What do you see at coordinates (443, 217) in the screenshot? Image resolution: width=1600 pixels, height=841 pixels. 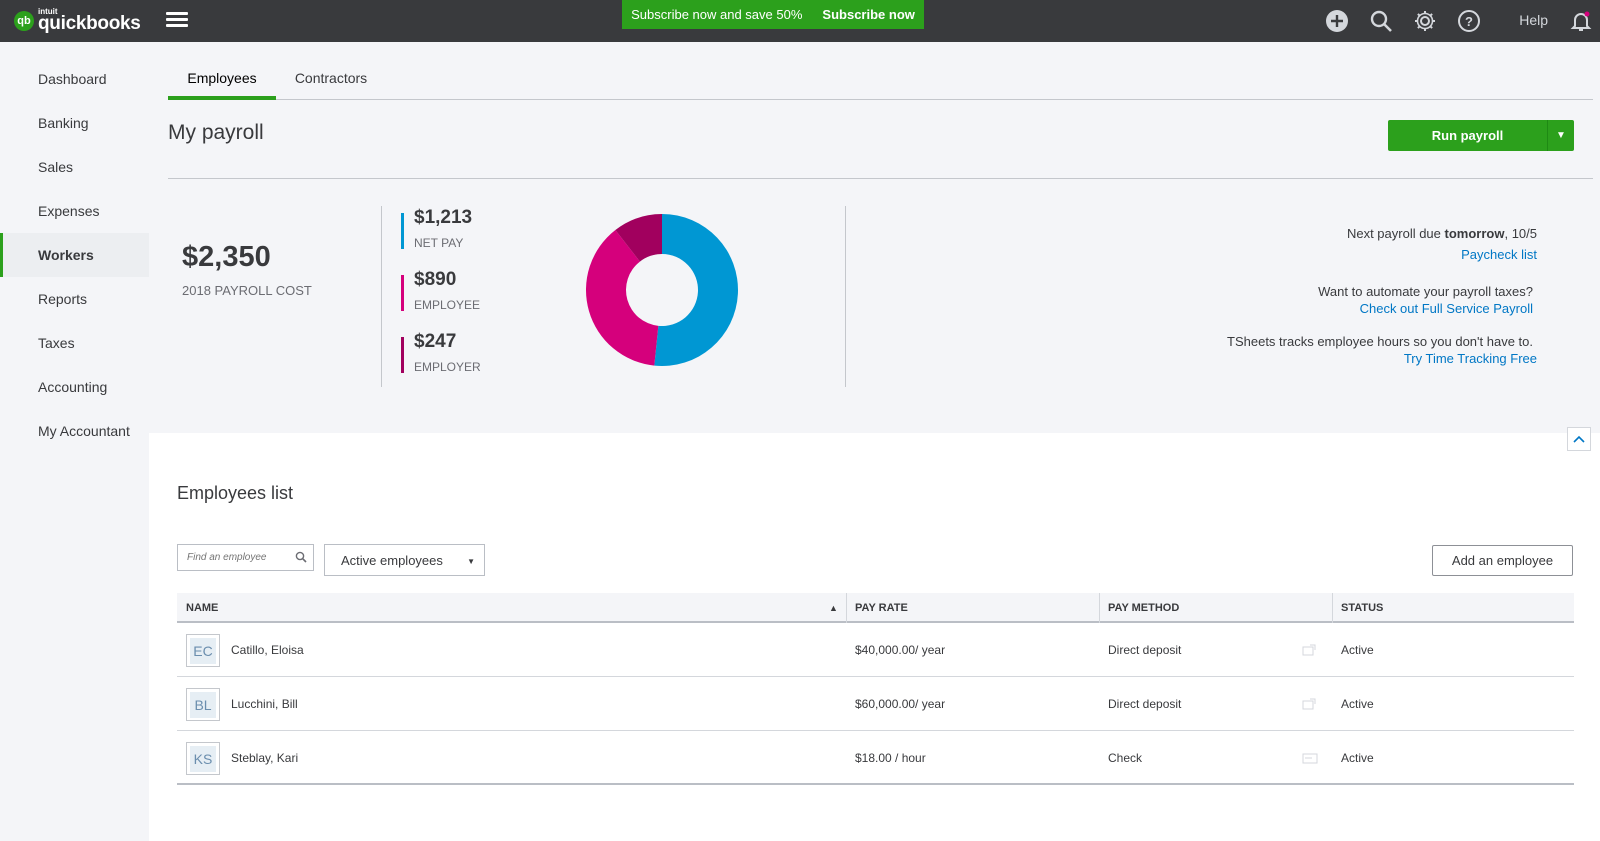 I see `net-pay-amount: $1,213` at bounding box center [443, 217].